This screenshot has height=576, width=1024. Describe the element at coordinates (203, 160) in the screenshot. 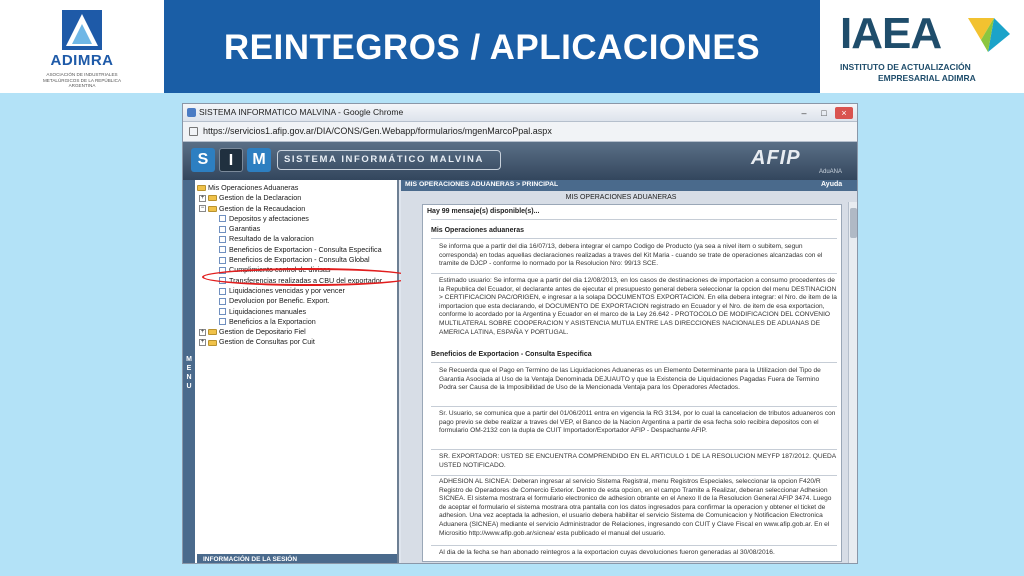

I see `sim-letter-s: S` at that location.